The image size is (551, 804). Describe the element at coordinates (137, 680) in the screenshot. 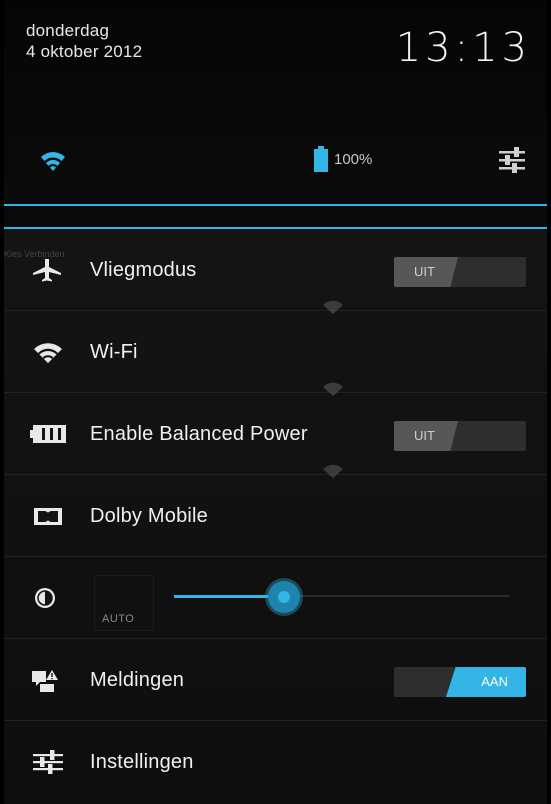

I see `notifications-label: Meldingen` at that location.